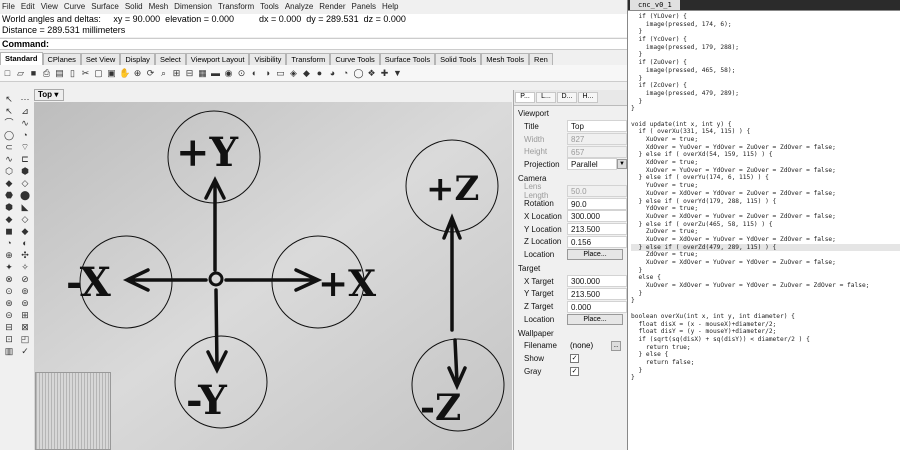 The image size is (900, 450). Describe the element at coordinates (61, 59) in the screenshot. I see `tab-cplanes: CPlanes` at that location.